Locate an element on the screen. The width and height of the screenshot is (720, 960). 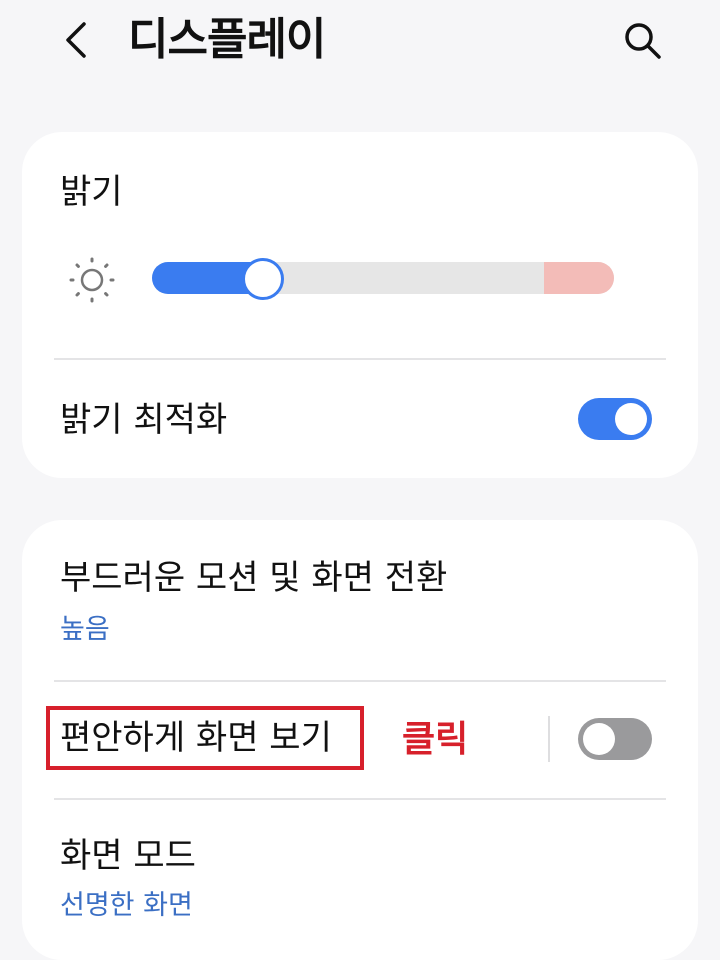
slider-thumb is located at coordinates (262, 279).